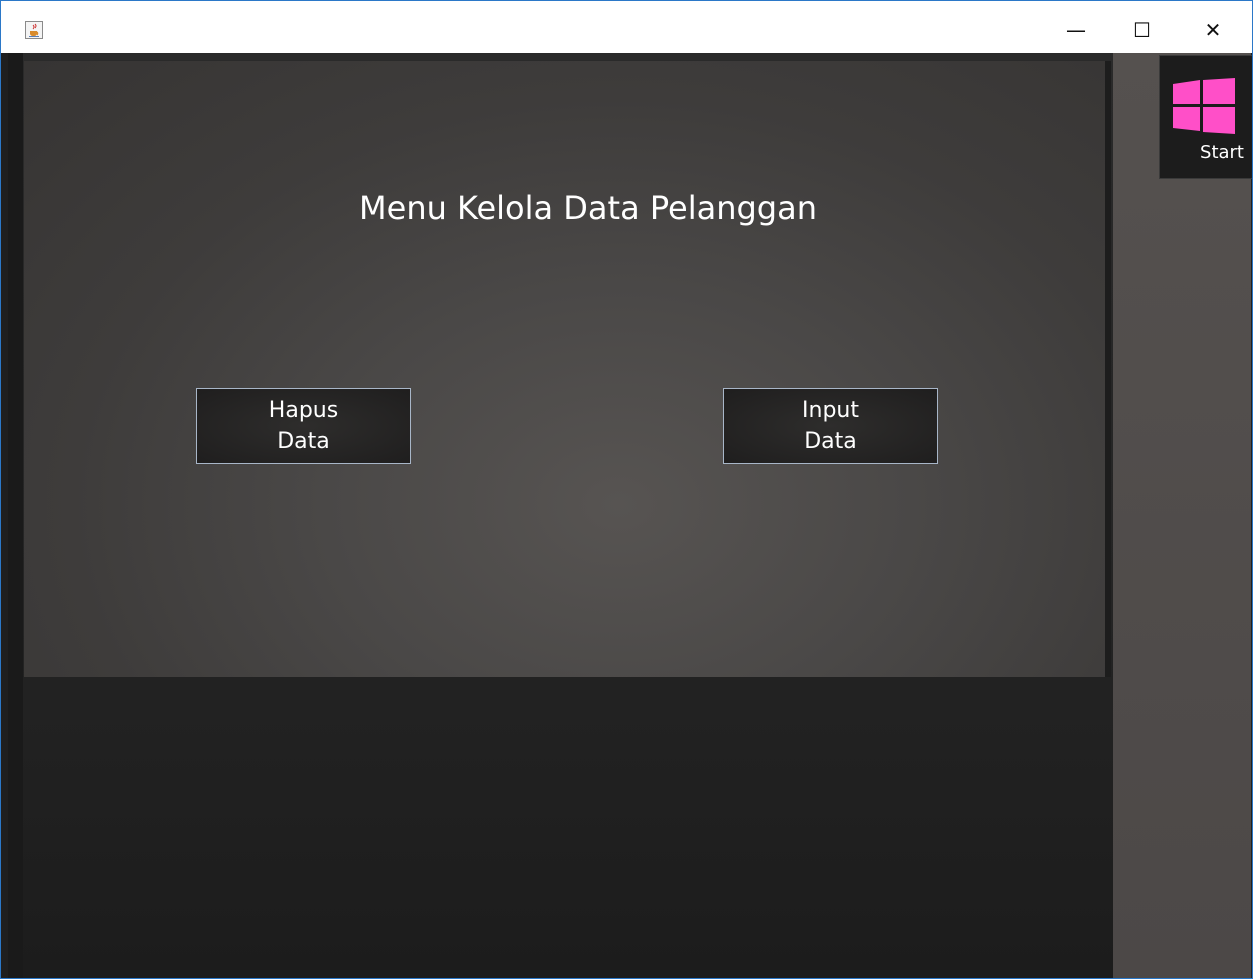  Describe the element at coordinates (1204, 106) in the screenshot. I see `windows-logo-icon` at that location.